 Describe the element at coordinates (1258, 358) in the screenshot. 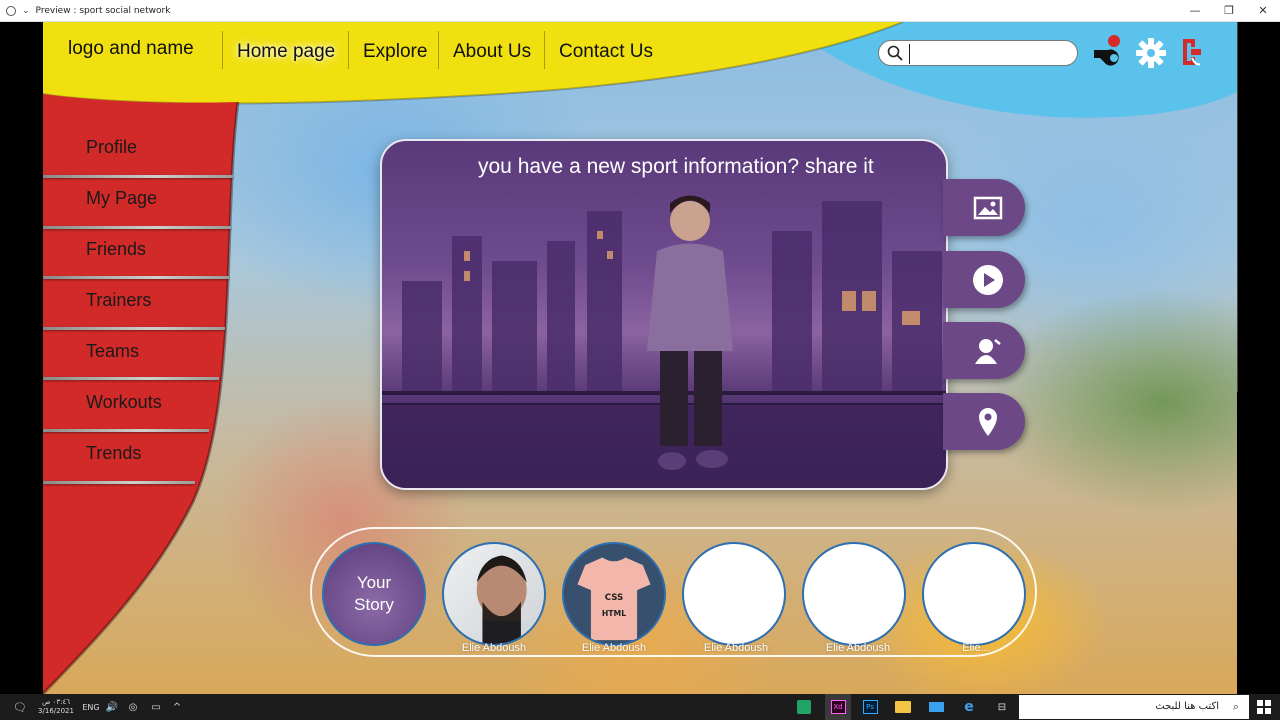

I see `right-frame` at that location.